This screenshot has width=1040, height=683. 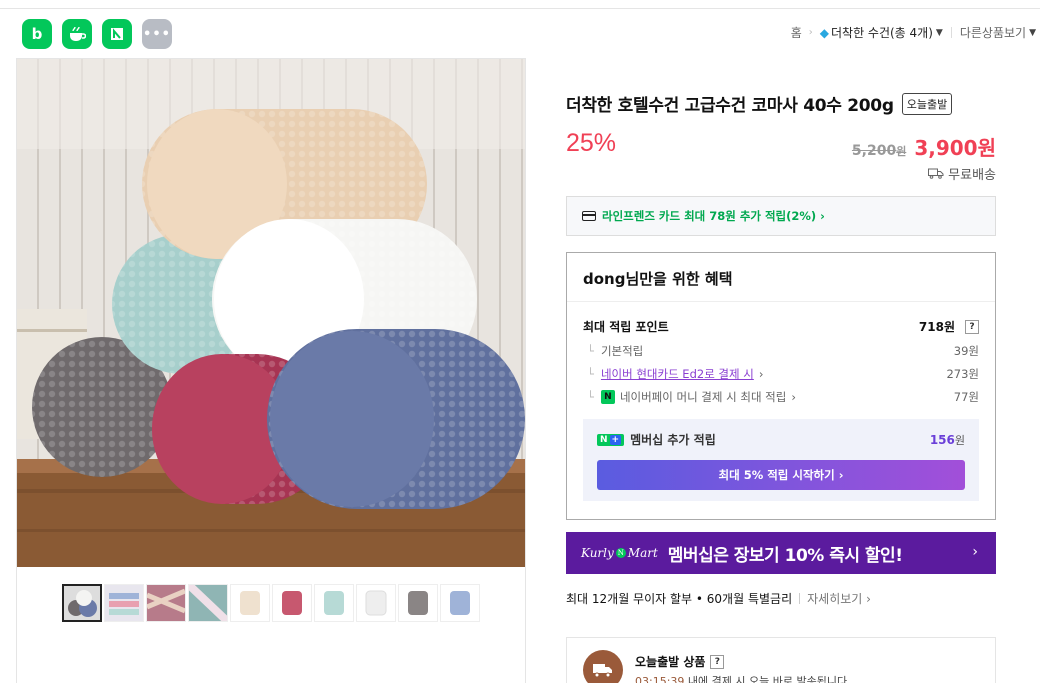 What do you see at coordinates (962, 374) in the screenshot?
I see `points-value: 273원` at bounding box center [962, 374].